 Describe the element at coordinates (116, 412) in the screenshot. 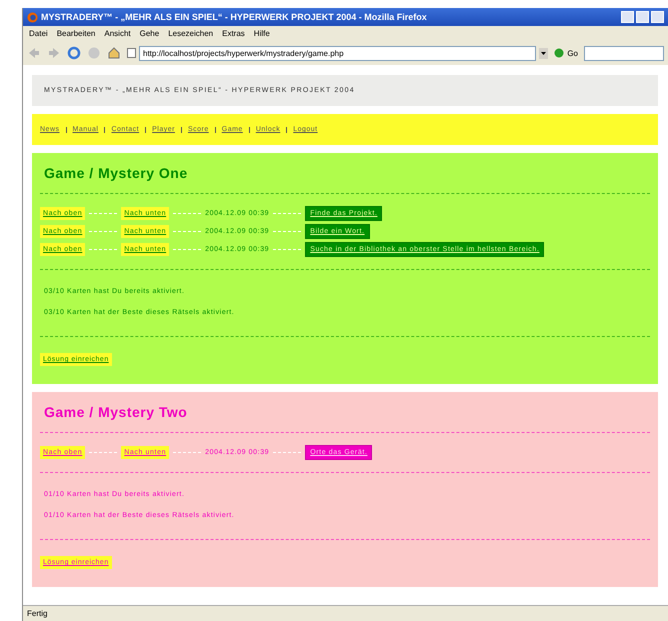

I see `section-title: Game / Mystery Two` at that location.